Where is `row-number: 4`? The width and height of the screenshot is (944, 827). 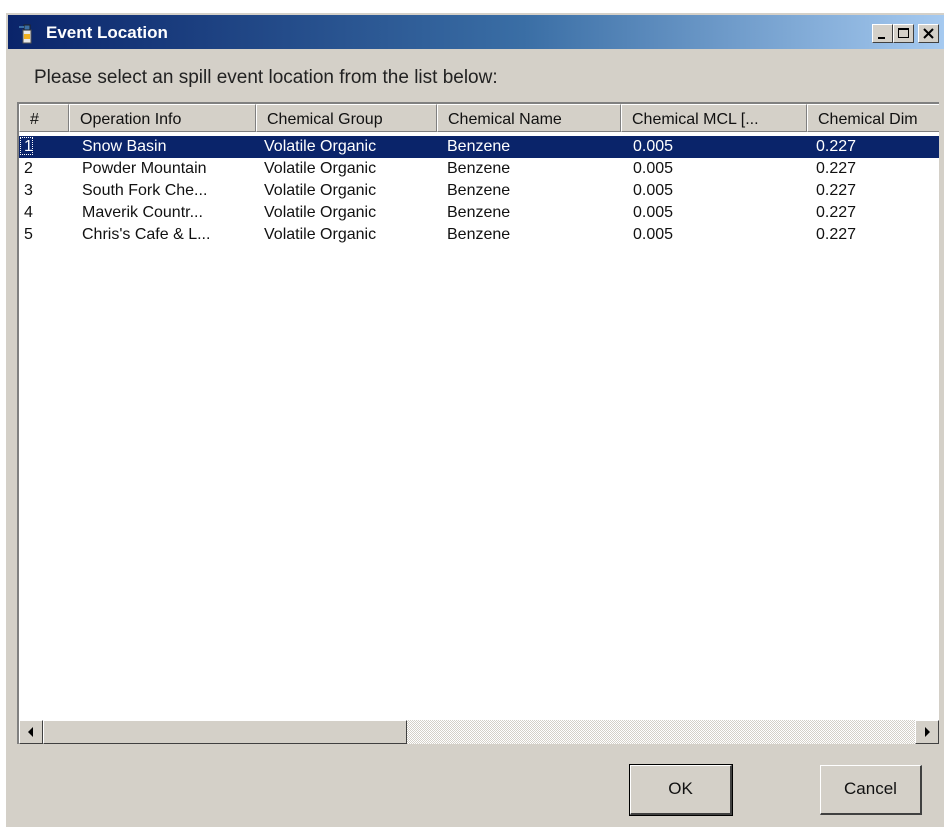 row-number: 4 is located at coordinates (28, 212).